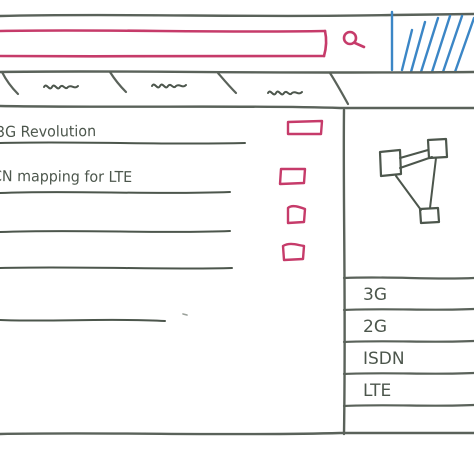  I want to click on bottom-frame-line, so click(237, 433).